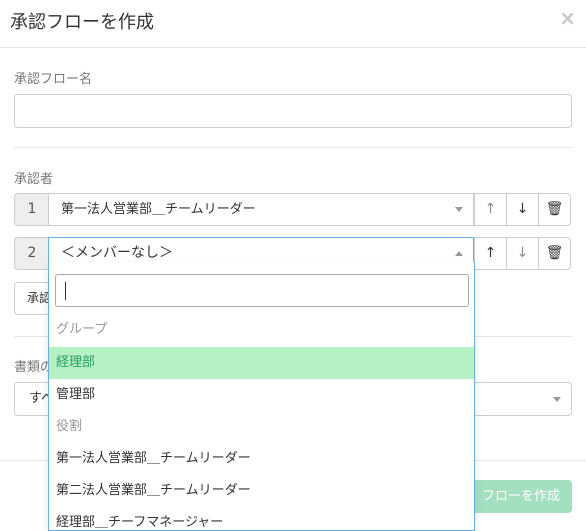 Image resolution: width=586 pixels, height=531 pixels. I want to click on dropdown-option: 第一法人営業部＿チームリーダー, so click(261, 459).